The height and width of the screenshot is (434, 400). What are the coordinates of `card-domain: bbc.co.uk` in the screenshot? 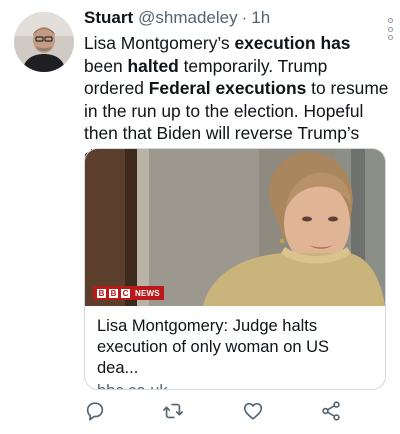 It's located at (235, 384).